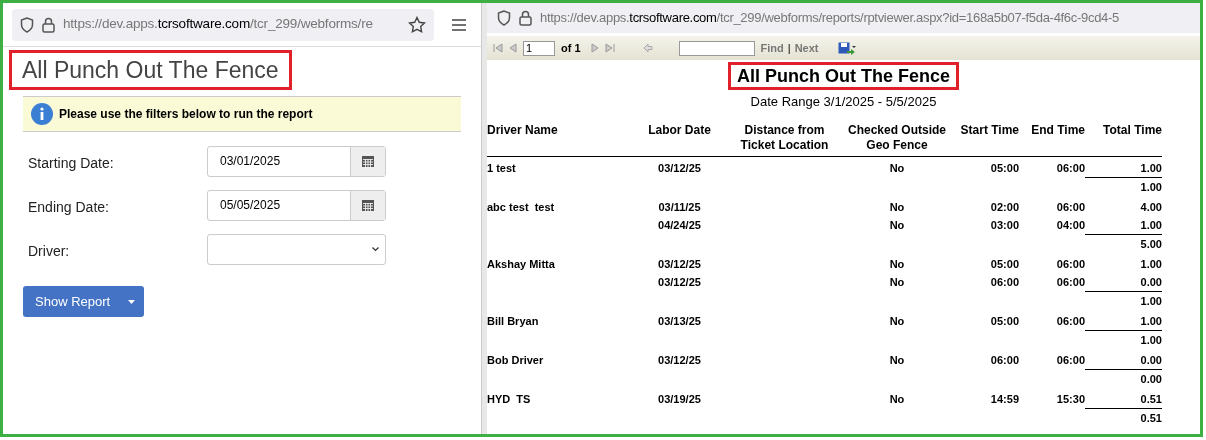  What do you see at coordinates (679, 206) in the screenshot?
I see `labor-date: 03/11/25` at bounding box center [679, 206].